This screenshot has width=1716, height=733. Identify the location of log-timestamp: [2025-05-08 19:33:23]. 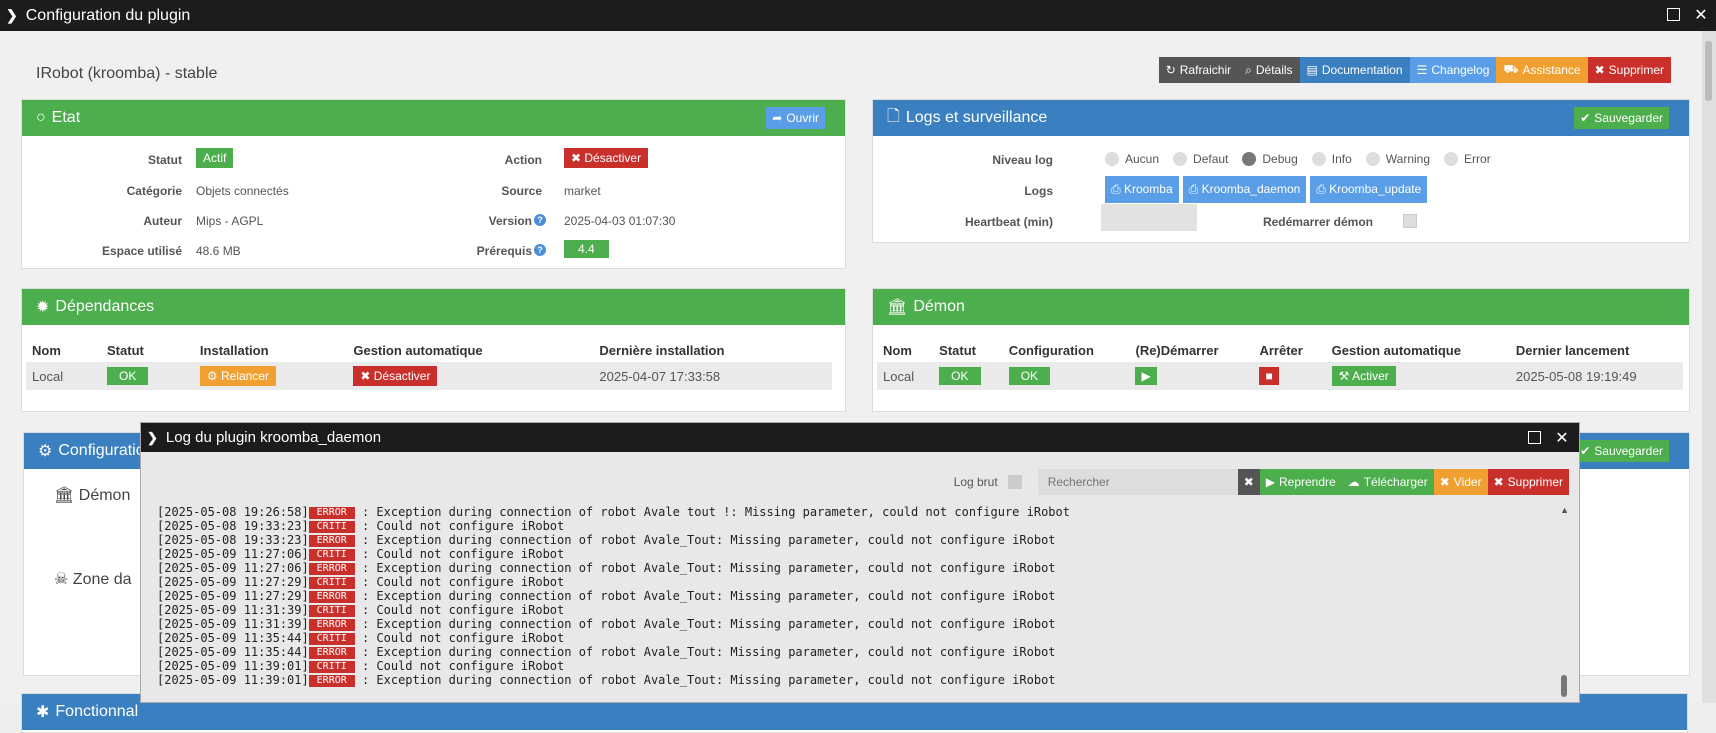
(233, 526).